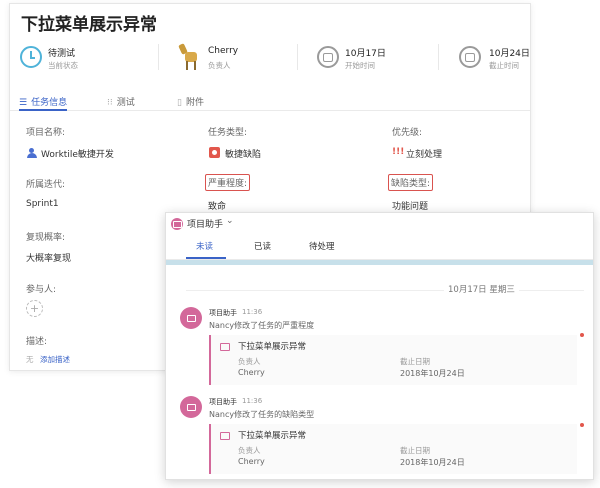  What do you see at coordinates (46, 238) in the screenshot?
I see `reproduce-label: 复现概率:` at bounding box center [46, 238].